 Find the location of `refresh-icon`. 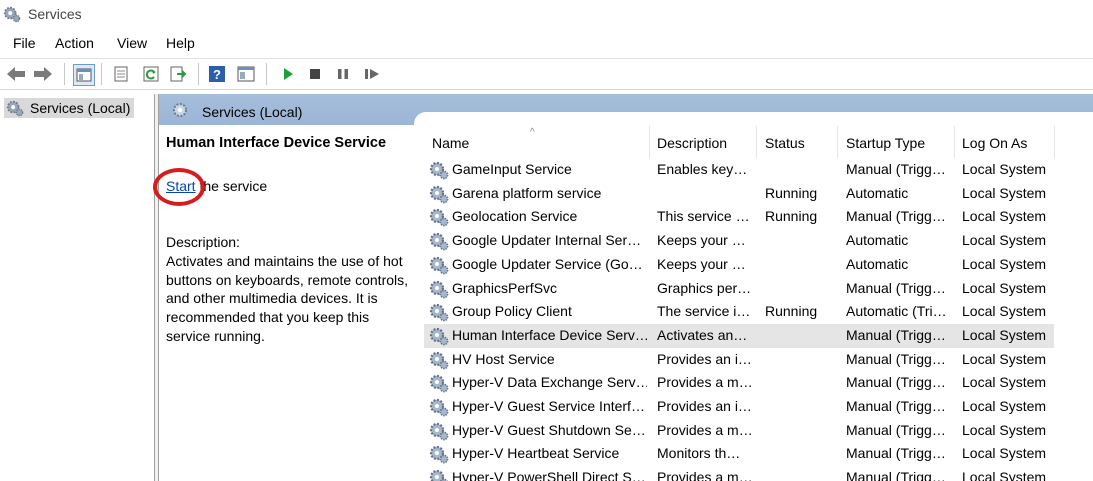

refresh-icon is located at coordinates (151, 74).